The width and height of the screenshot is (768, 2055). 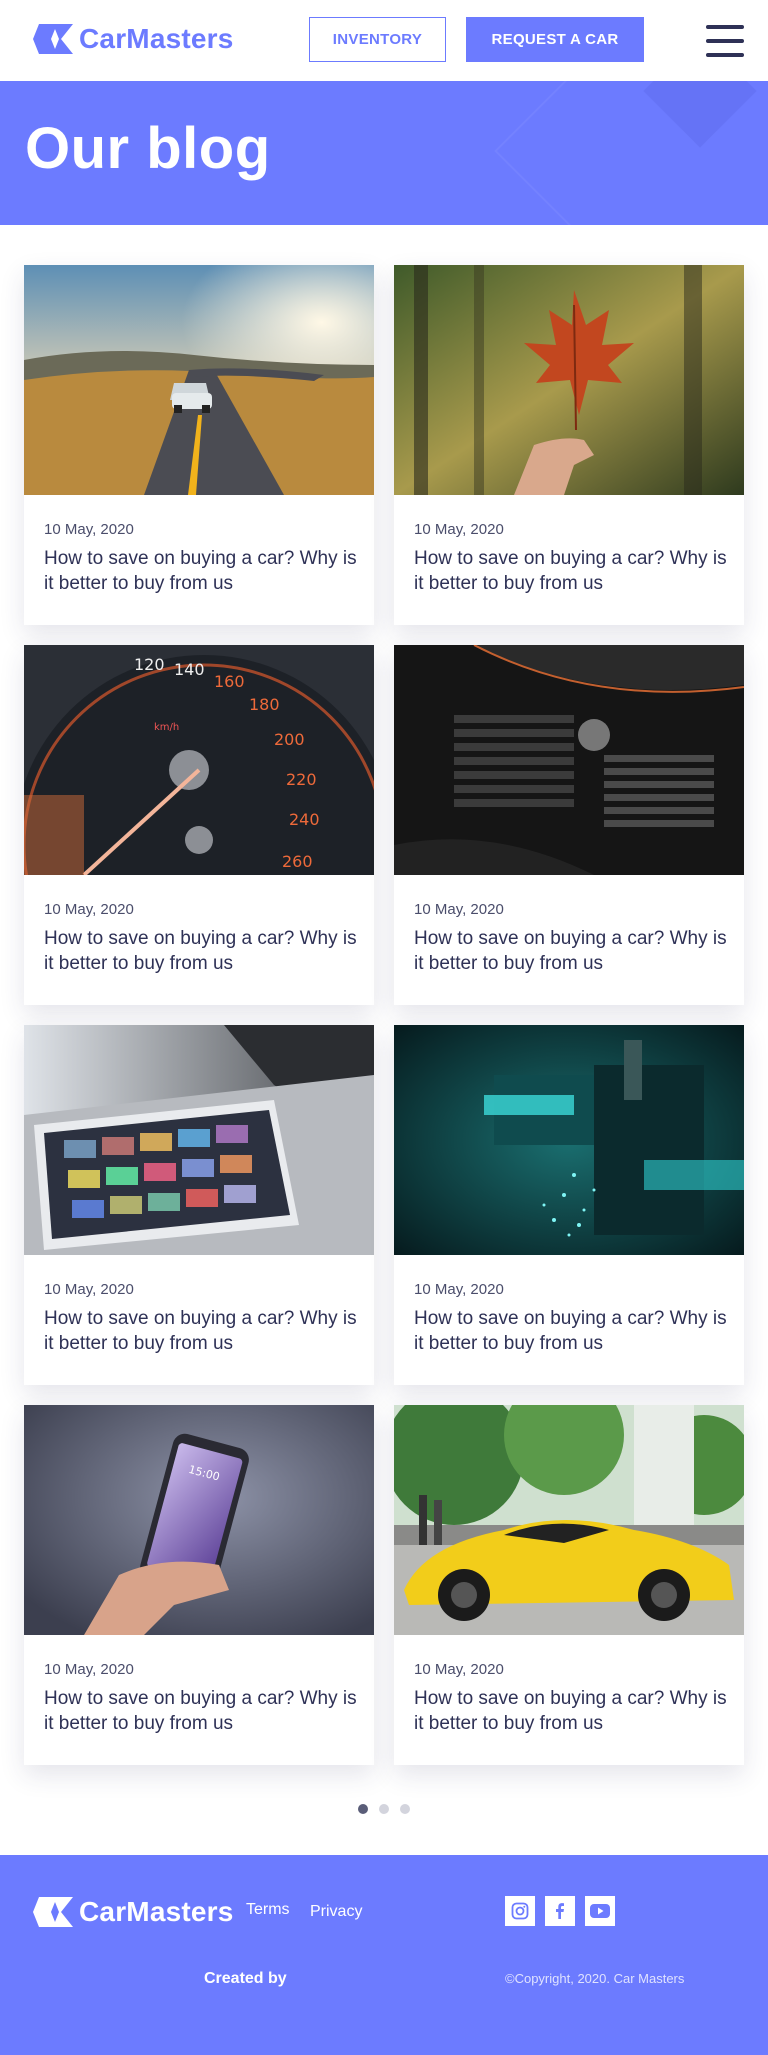 I want to click on svg-text: 140, so click(x=189, y=669).